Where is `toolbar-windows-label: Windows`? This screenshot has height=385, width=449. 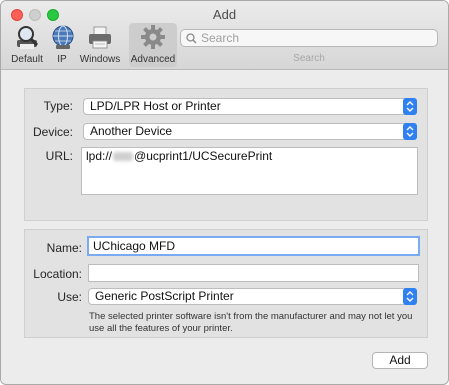
toolbar-windows-label: Windows is located at coordinates (100, 59).